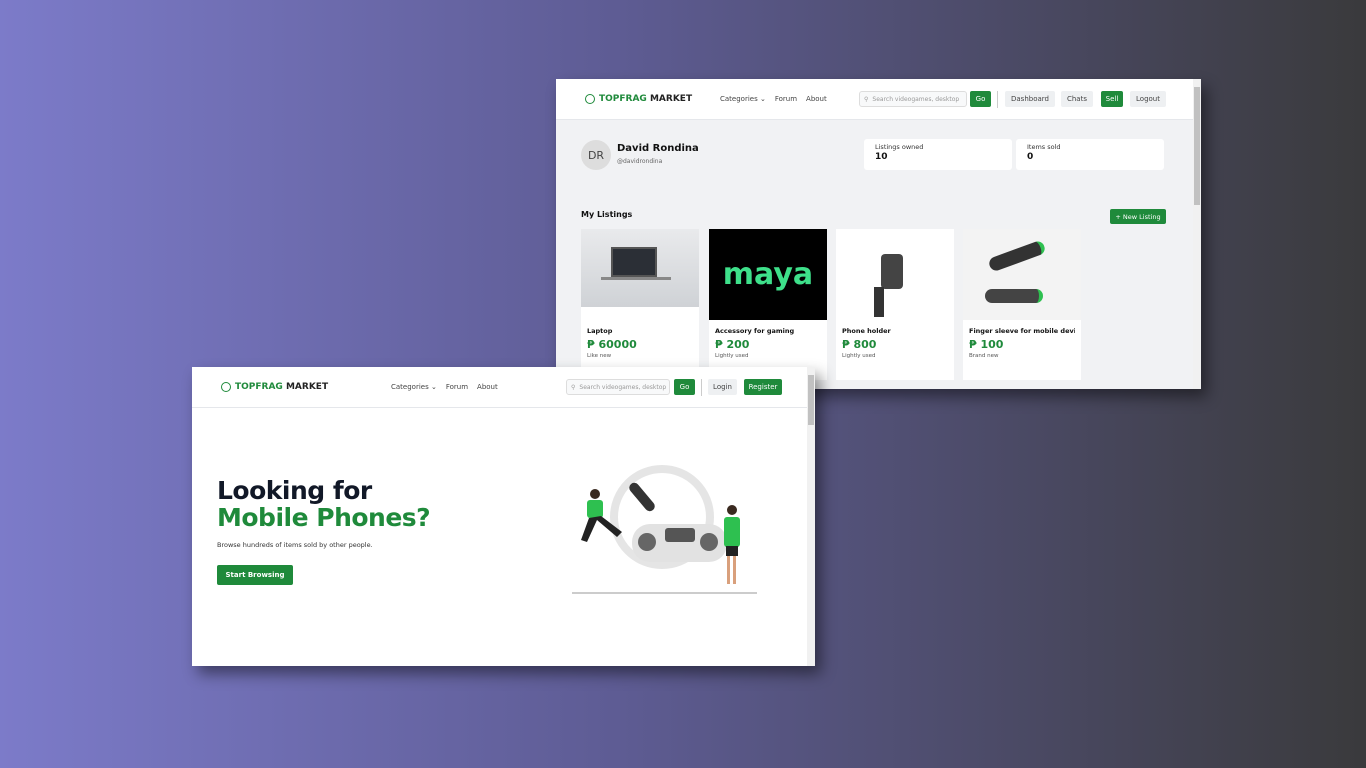 Image resolution: width=1366 pixels, height=768 pixels. I want to click on hero-title: Looking for Mobile Phones?, so click(324, 504).